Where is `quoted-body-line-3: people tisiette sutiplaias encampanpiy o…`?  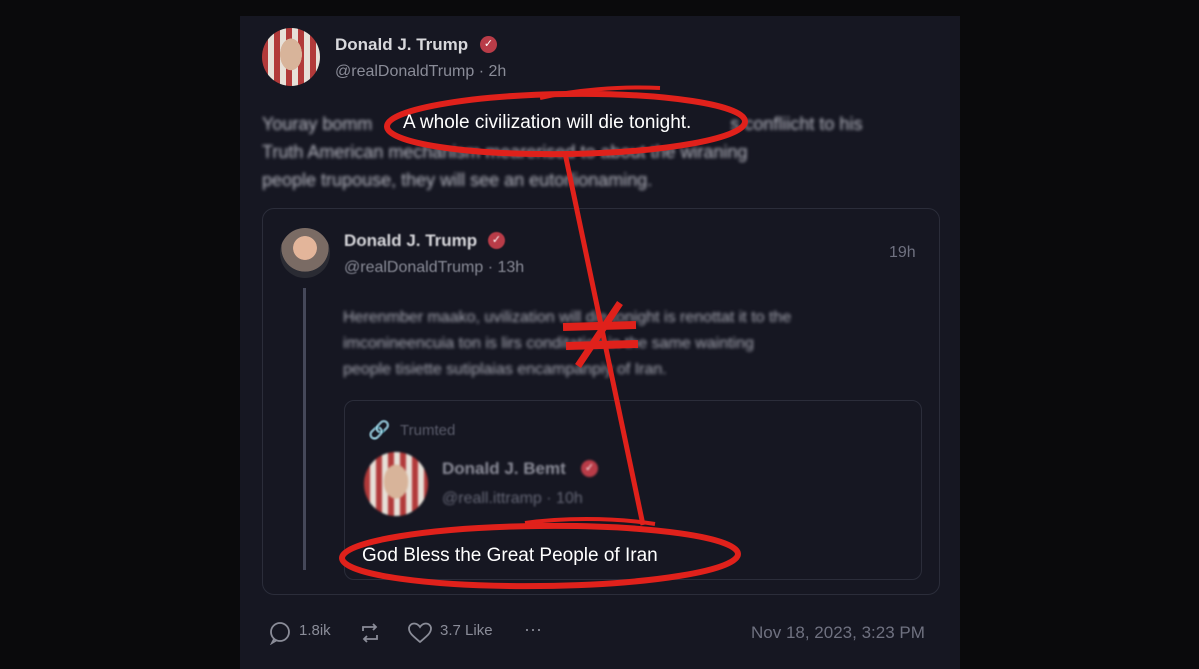
quoted-body-line-3: people tisiette sutiplaias encampanpiy o… is located at coordinates (505, 369).